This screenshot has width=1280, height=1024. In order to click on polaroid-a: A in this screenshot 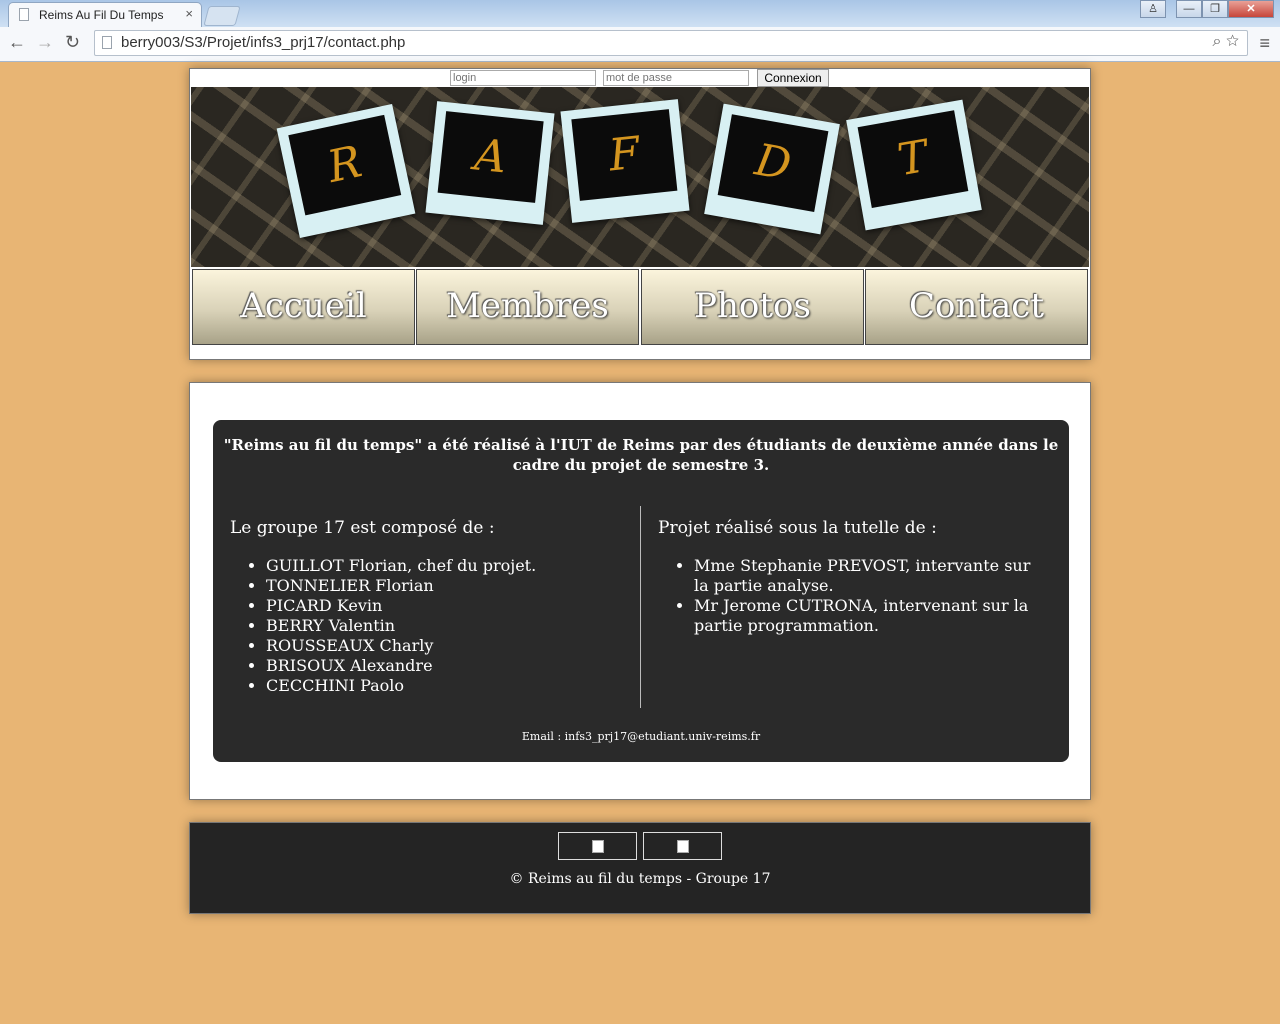, I will do `click(490, 163)`.